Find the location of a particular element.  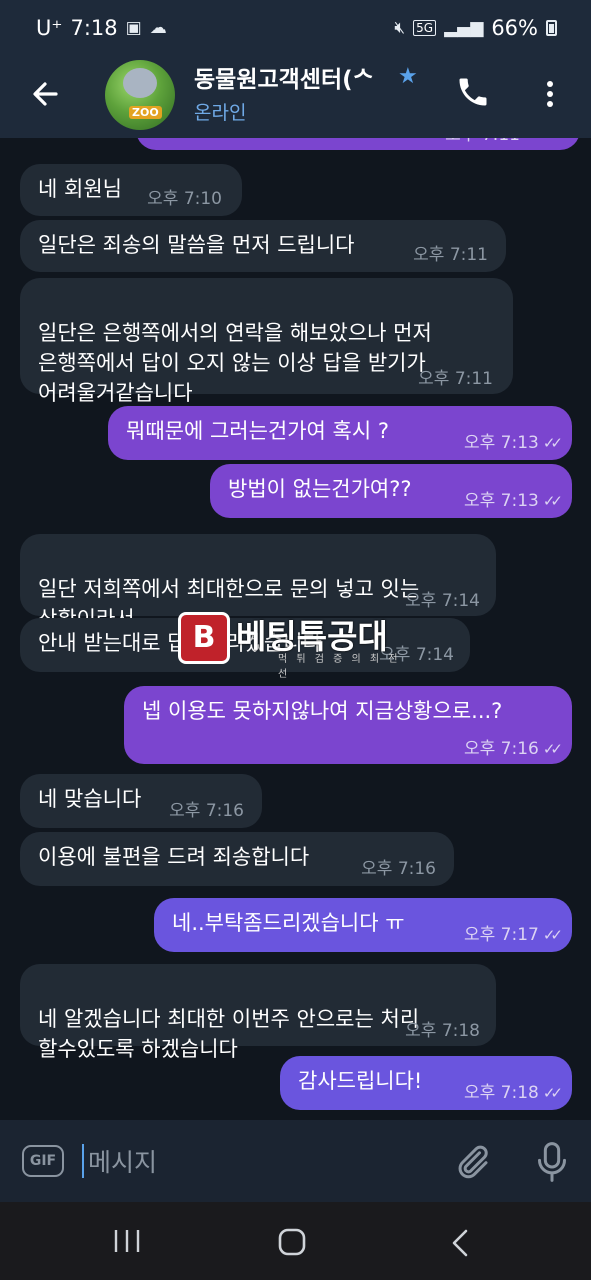

message-text: 이용에 불편을 드려 죄송합니다 is located at coordinates (174, 857).